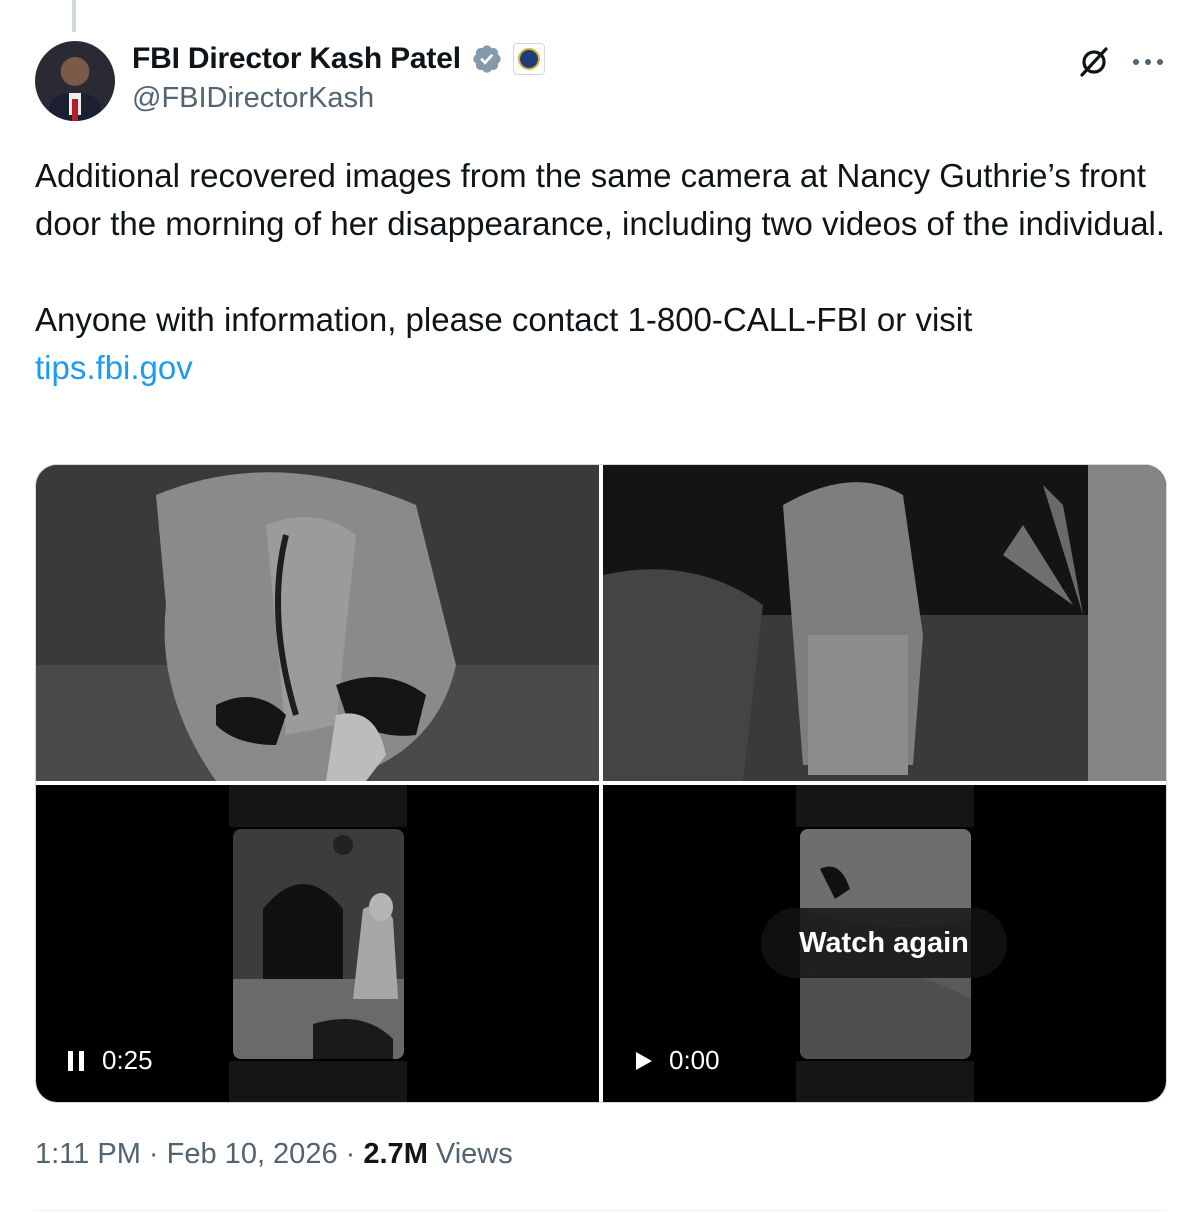 The image size is (1198, 1213). Describe the element at coordinates (75, 81) in the screenshot. I see `avatar` at that location.